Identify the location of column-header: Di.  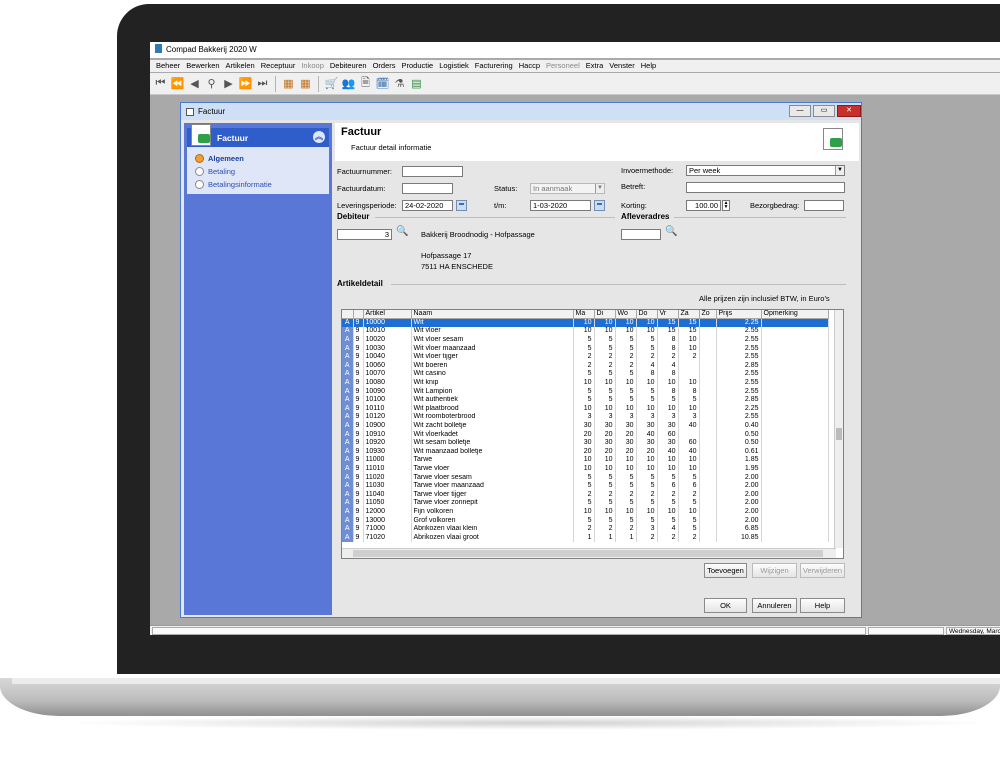
(605, 315).